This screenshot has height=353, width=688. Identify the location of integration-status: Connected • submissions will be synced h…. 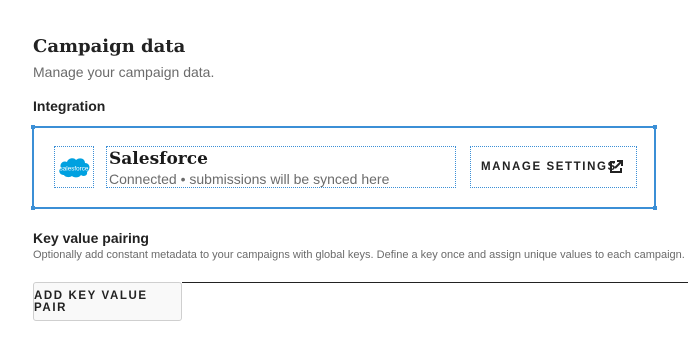
(249, 179).